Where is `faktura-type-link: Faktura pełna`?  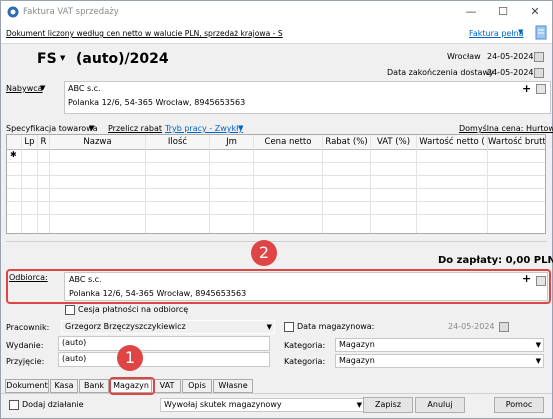 faktura-type-link: Faktura pełna is located at coordinates (496, 33).